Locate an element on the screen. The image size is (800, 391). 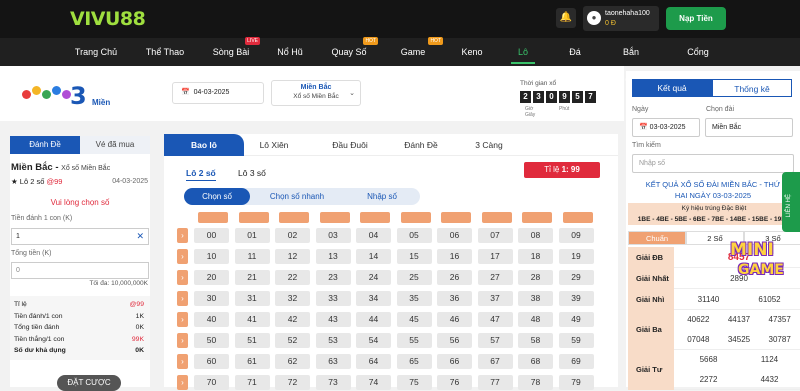
nav-bắn-cá: Bắn Cá is located at coordinates (631, 61).